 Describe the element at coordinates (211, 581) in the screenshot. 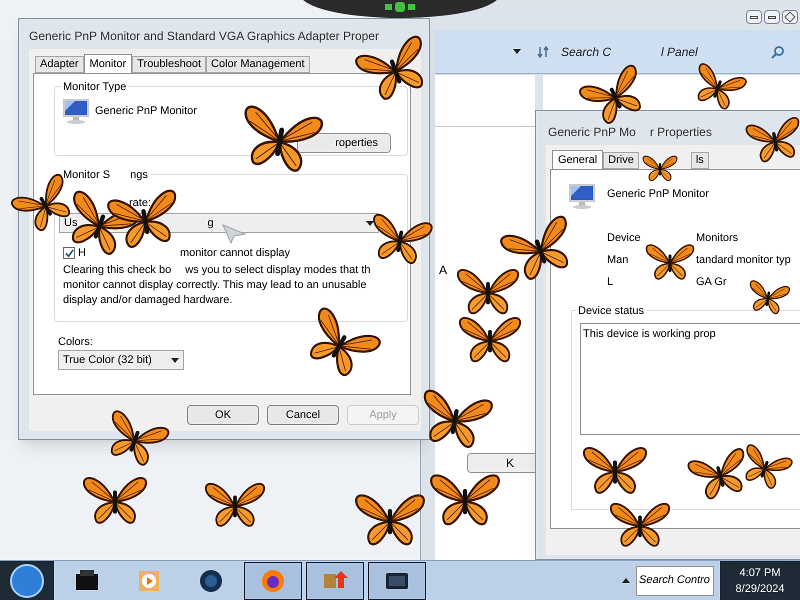

I see `globe-icon` at that location.